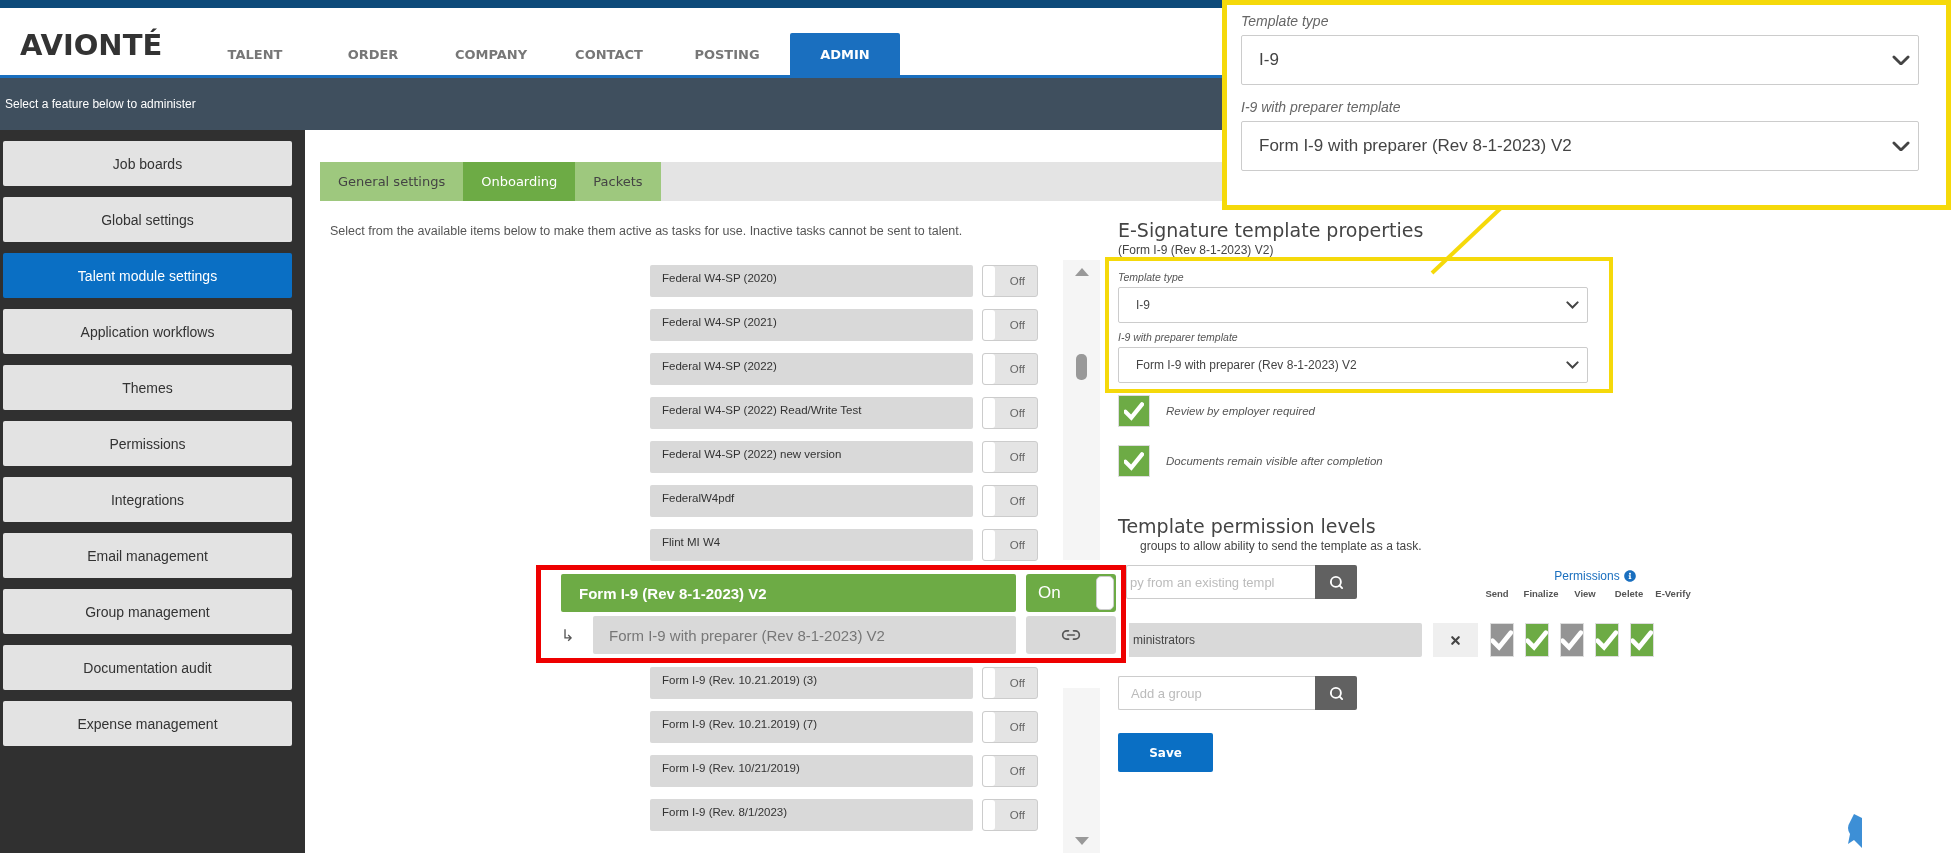 The height and width of the screenshot is (853, 1951). Describe the element at coordinates (147, 219) in the screenshot. I see `sidebar-item: Global settings` at that location.